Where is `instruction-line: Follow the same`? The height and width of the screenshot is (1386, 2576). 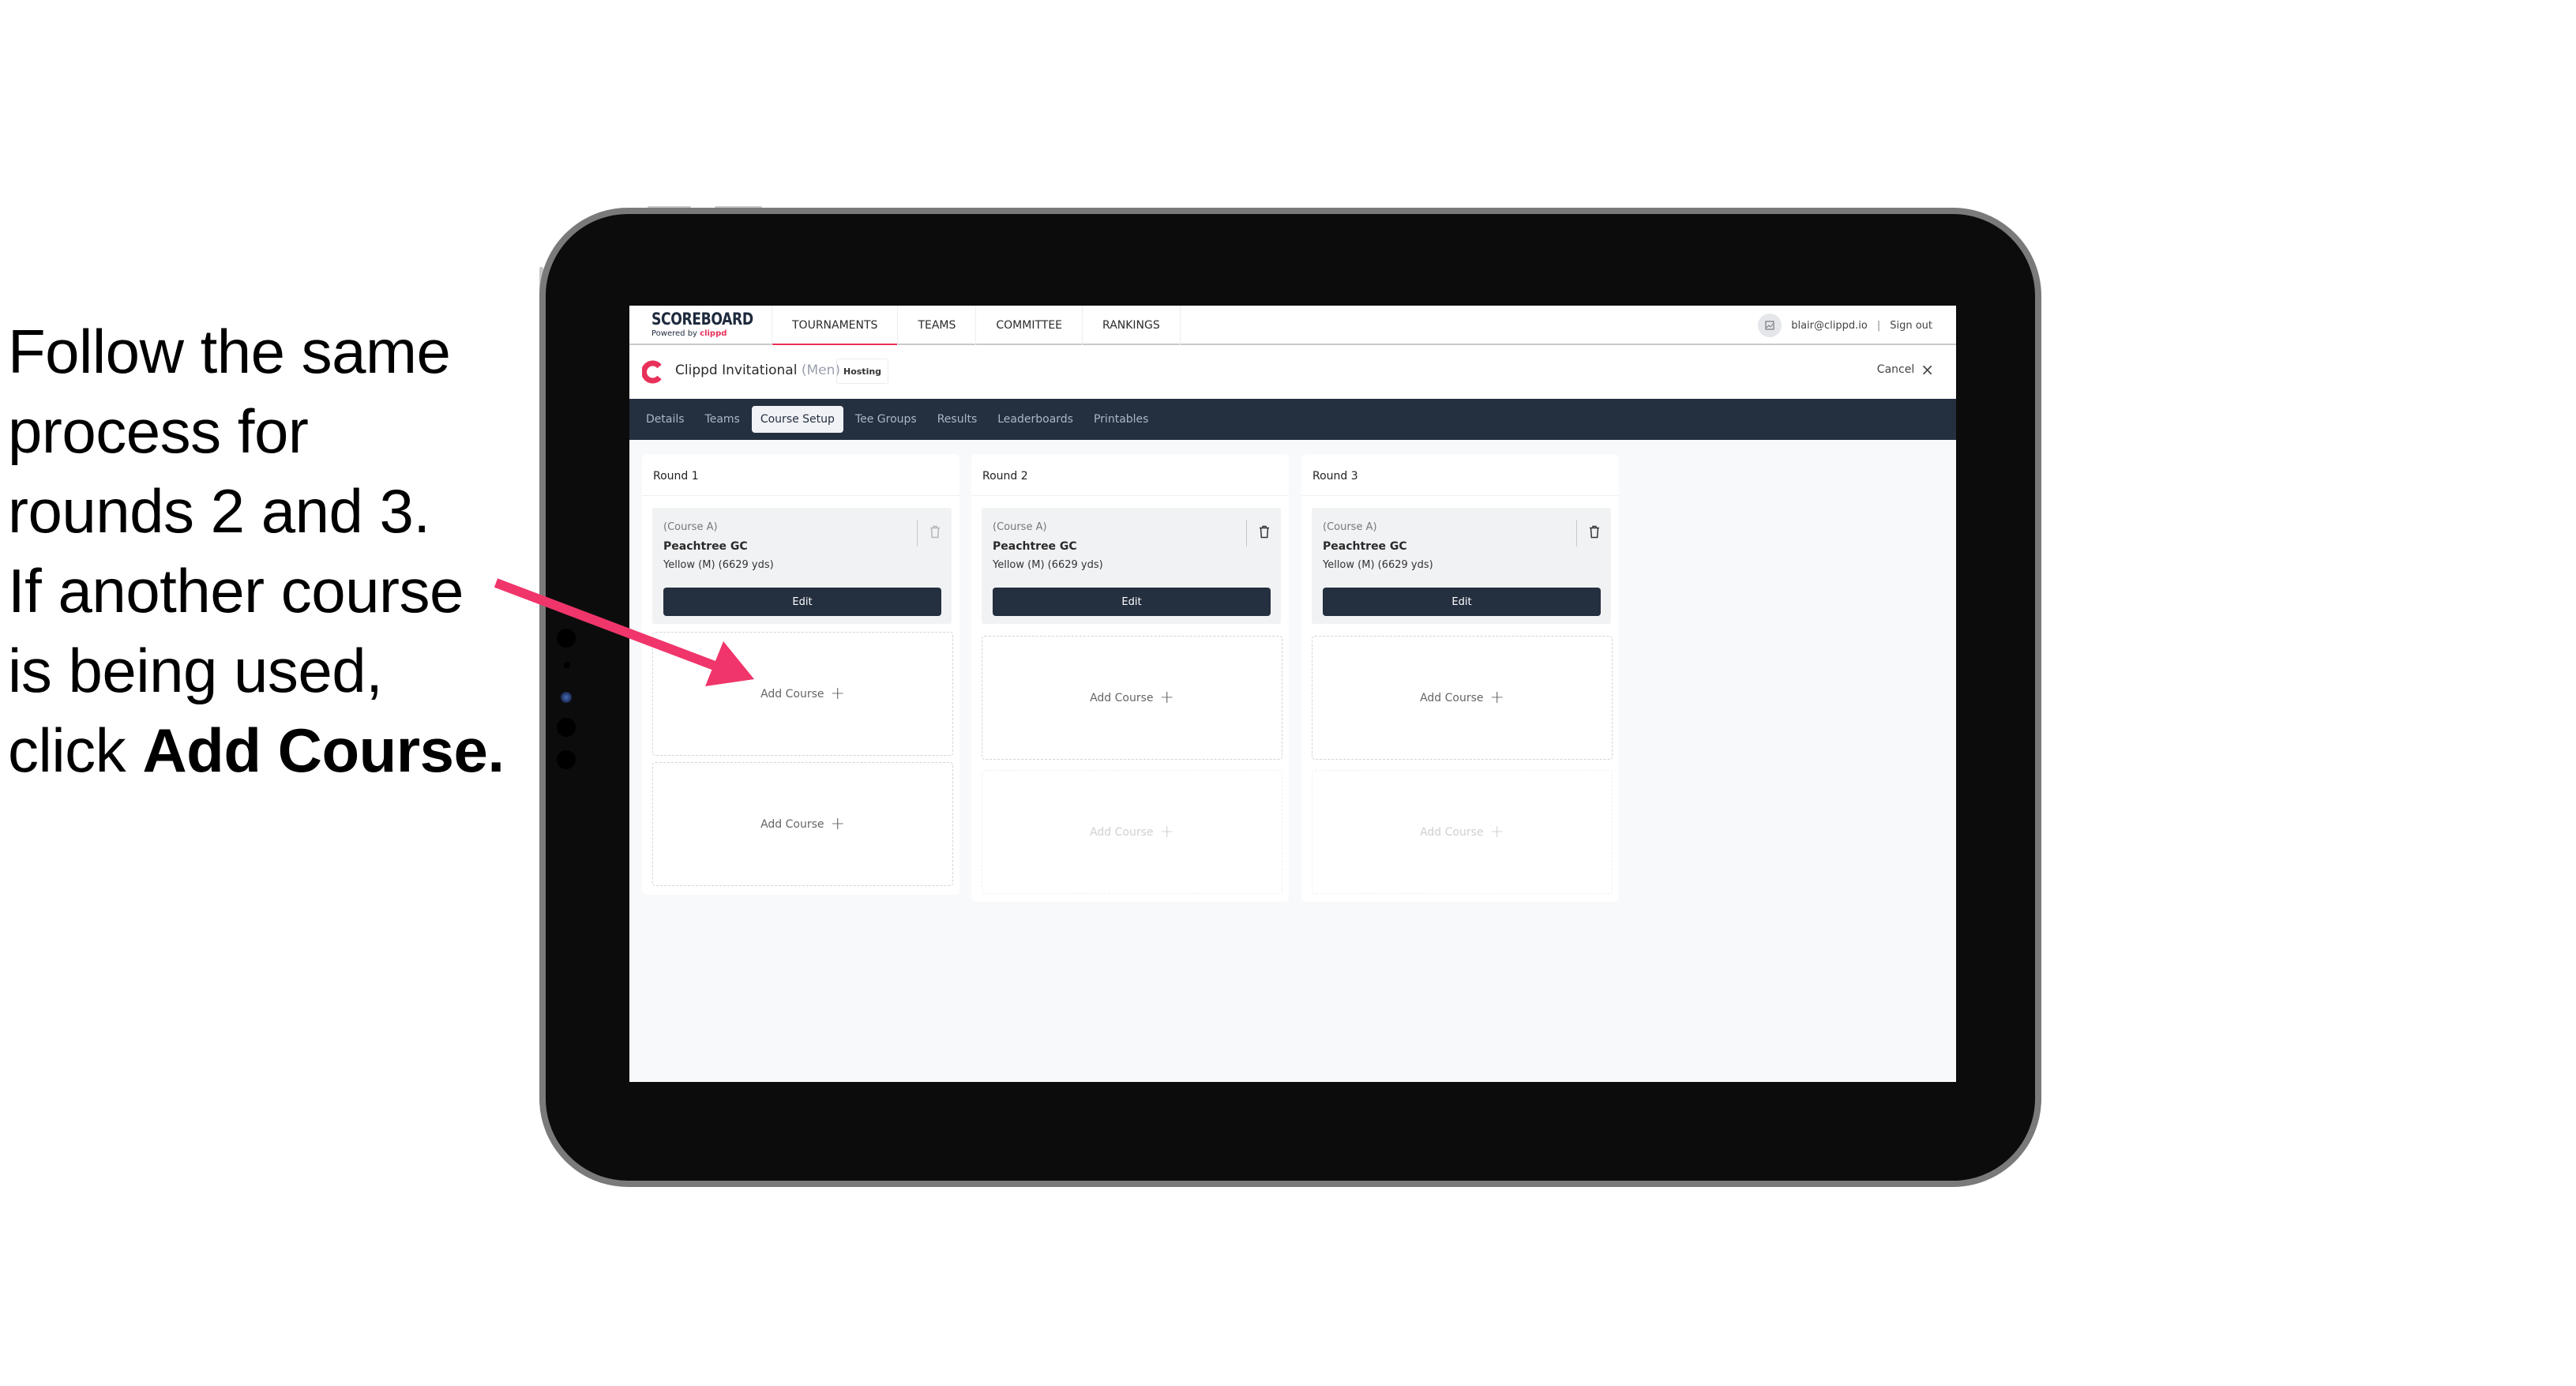
instruction-line: Follow the same is located at coordinates (229, 351).